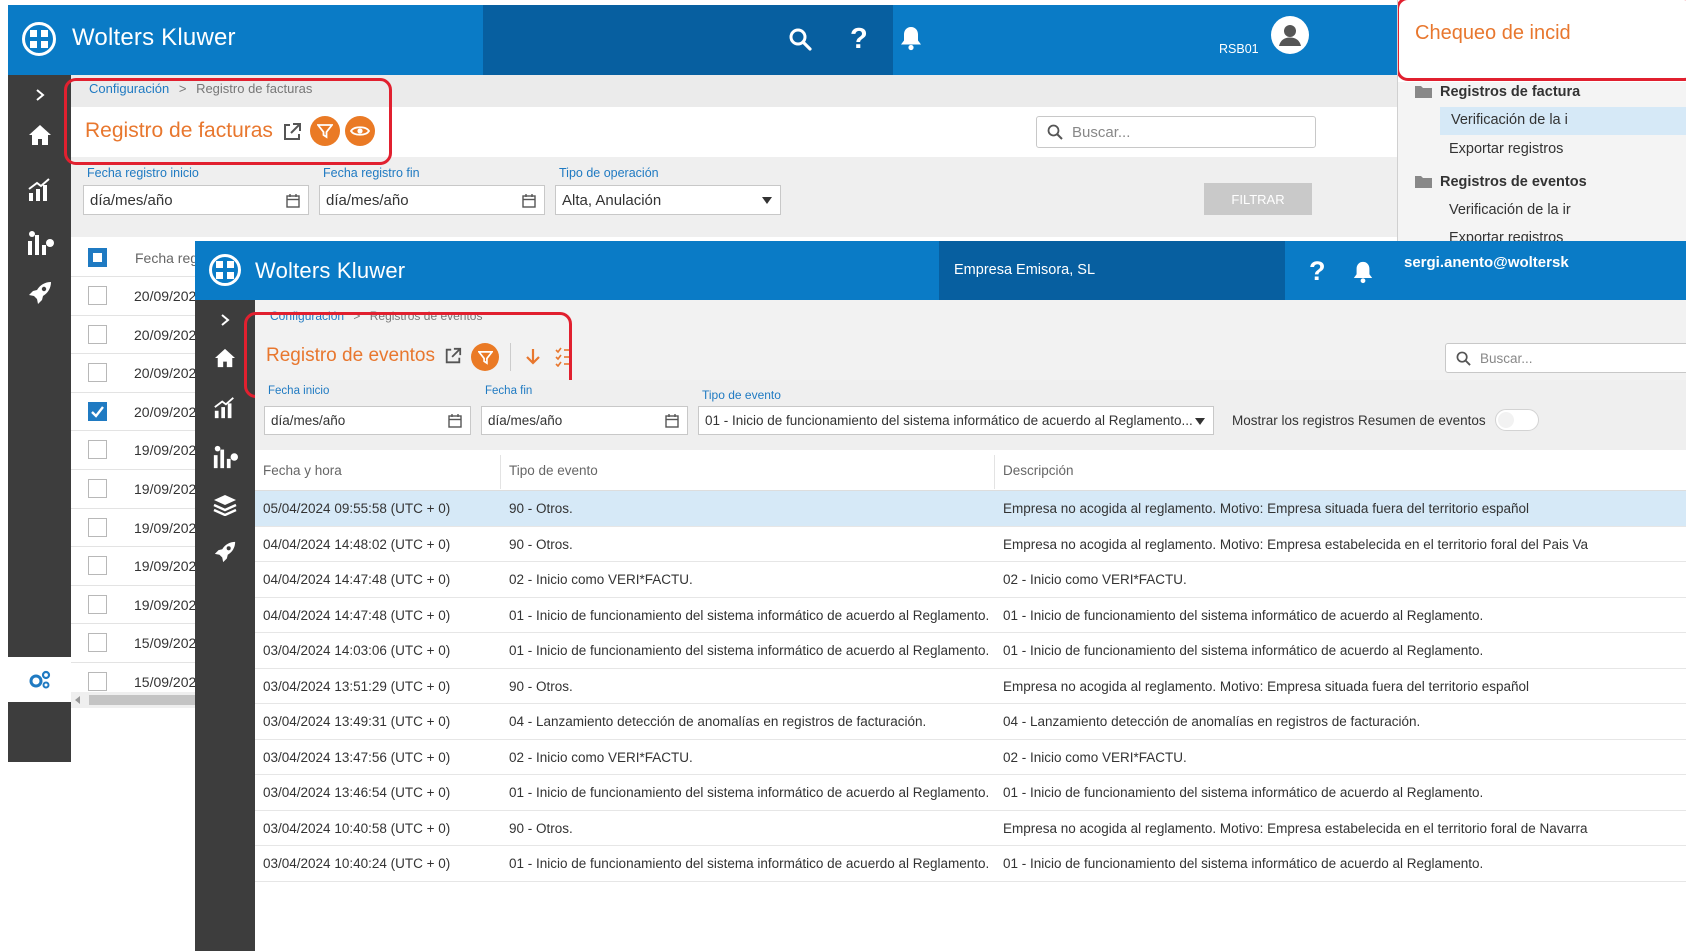 Image resolution: width=1686 pixels, height=951 pixels. Describe the element at coordinates (1423, 92) in the screenshot. I see `folder-icon` at that location.